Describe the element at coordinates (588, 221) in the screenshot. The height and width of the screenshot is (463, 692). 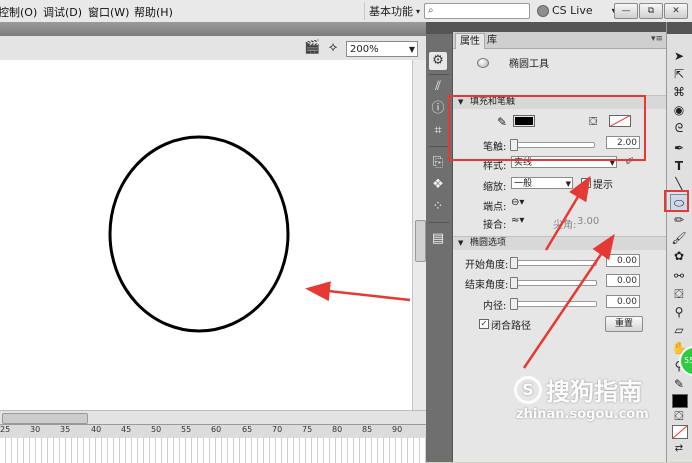
I see `miter-value: 3.00` at that location.